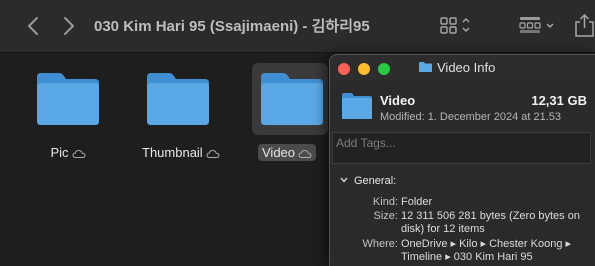 This screenshot has width=595, height=266. What do you see at coordinates (466, 67) in the screenshot?
I see `info-title-text: Video Info` at bounding box center [466, 67].